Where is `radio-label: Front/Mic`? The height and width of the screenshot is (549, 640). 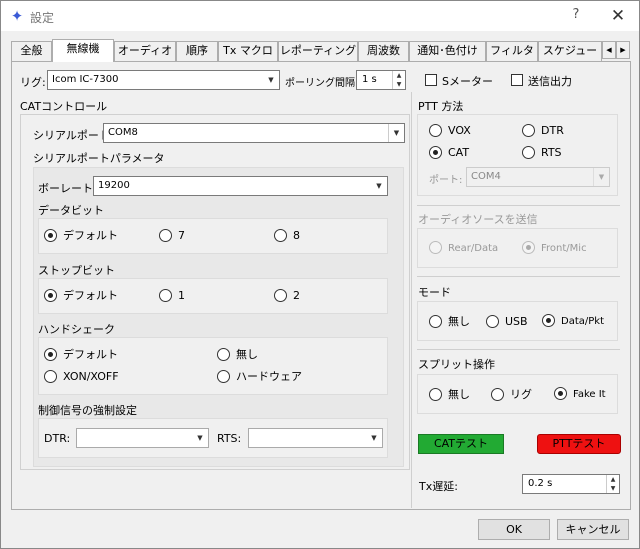 radio-label: Front/Mic is located at coordinates (564, 248).